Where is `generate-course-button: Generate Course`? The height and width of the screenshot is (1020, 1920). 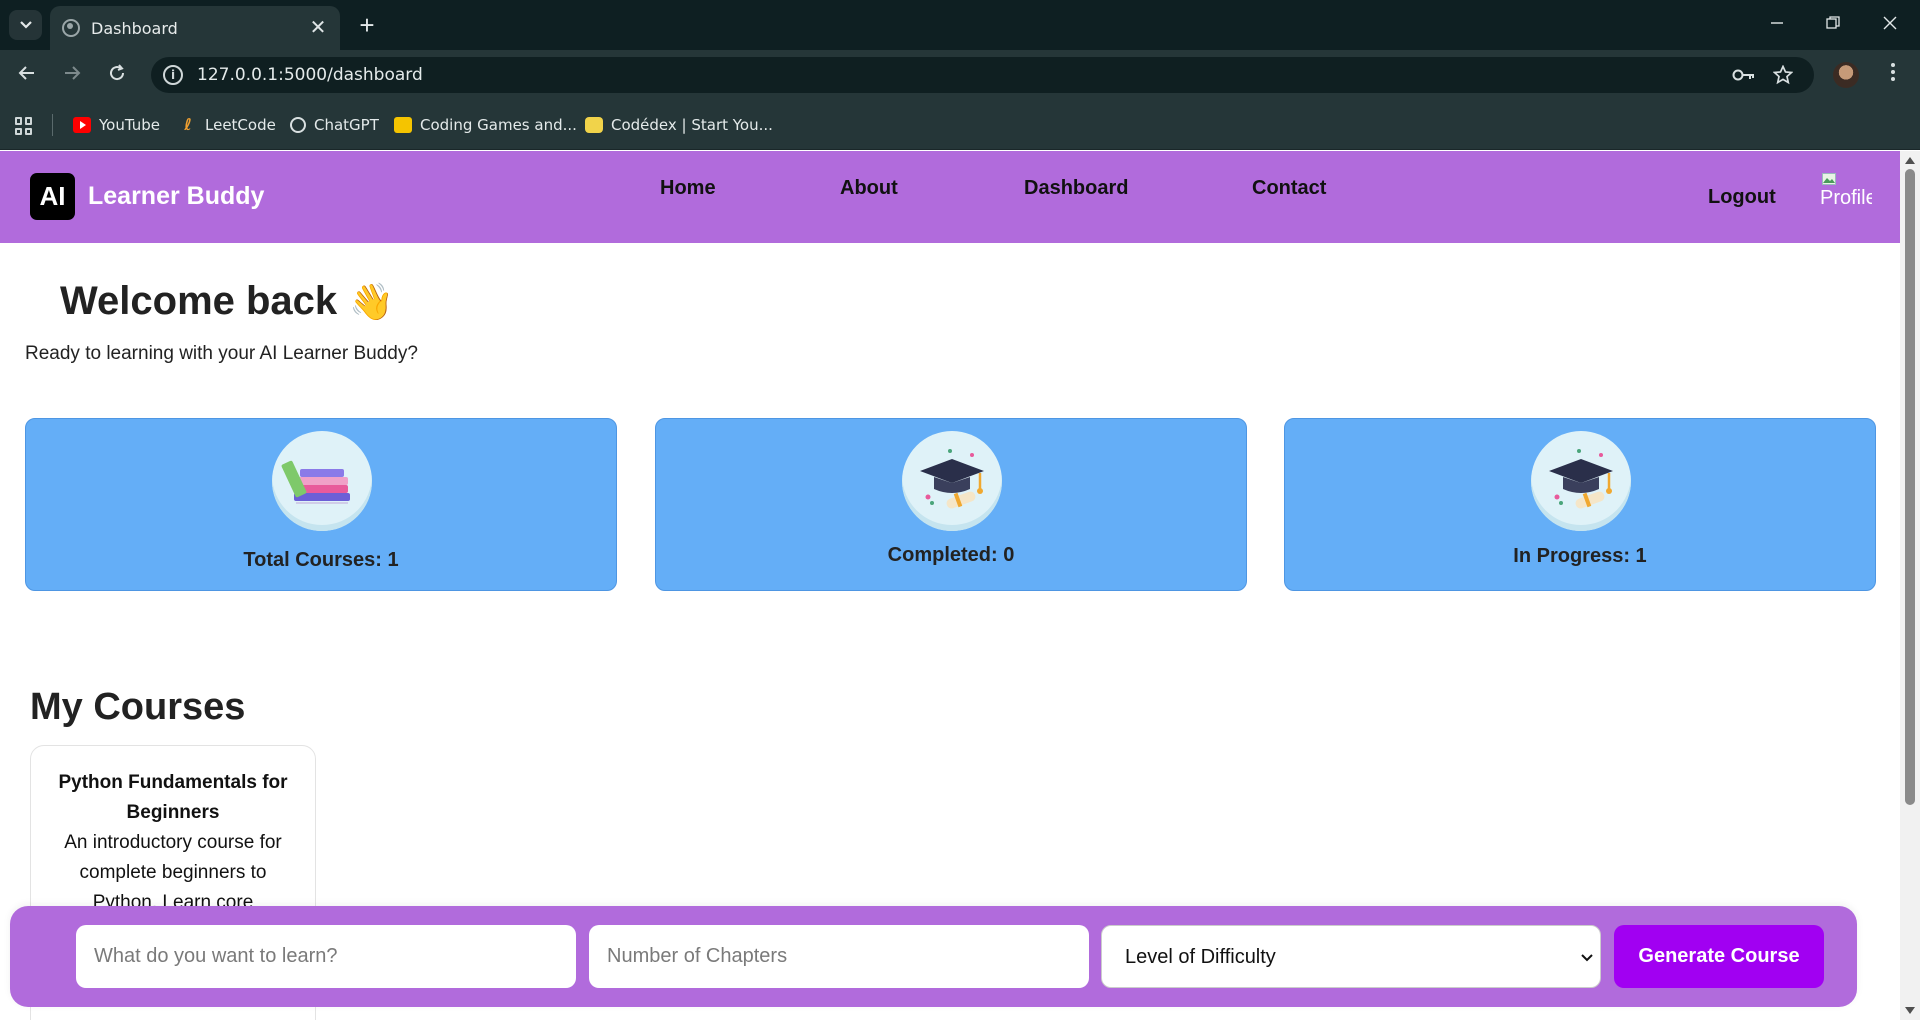
generate-course-button: Generate Course is located at coordinates (1719, 956).